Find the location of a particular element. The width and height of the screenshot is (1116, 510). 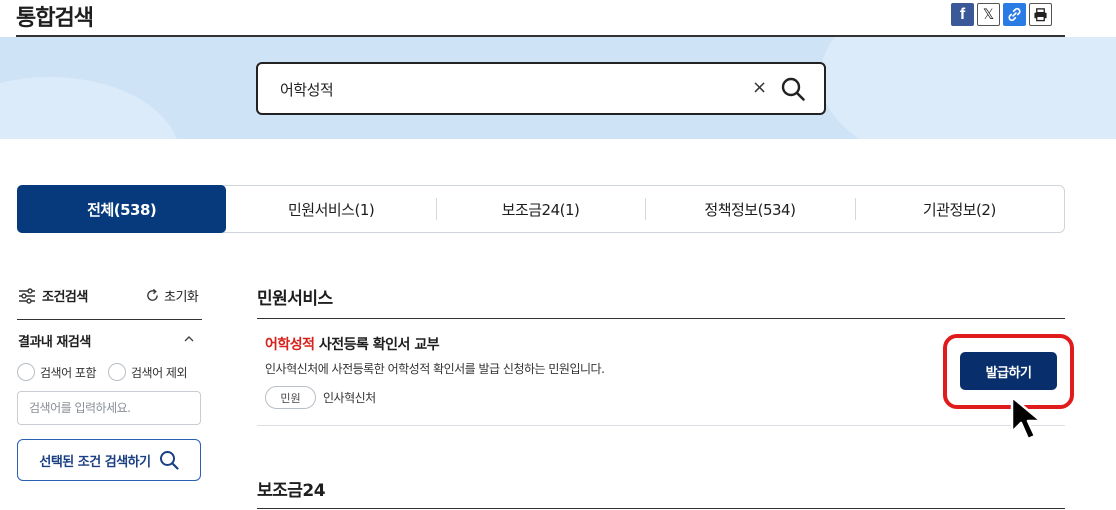

filter-header: 조건검색 초기화 is located at coordinates (109, 296).